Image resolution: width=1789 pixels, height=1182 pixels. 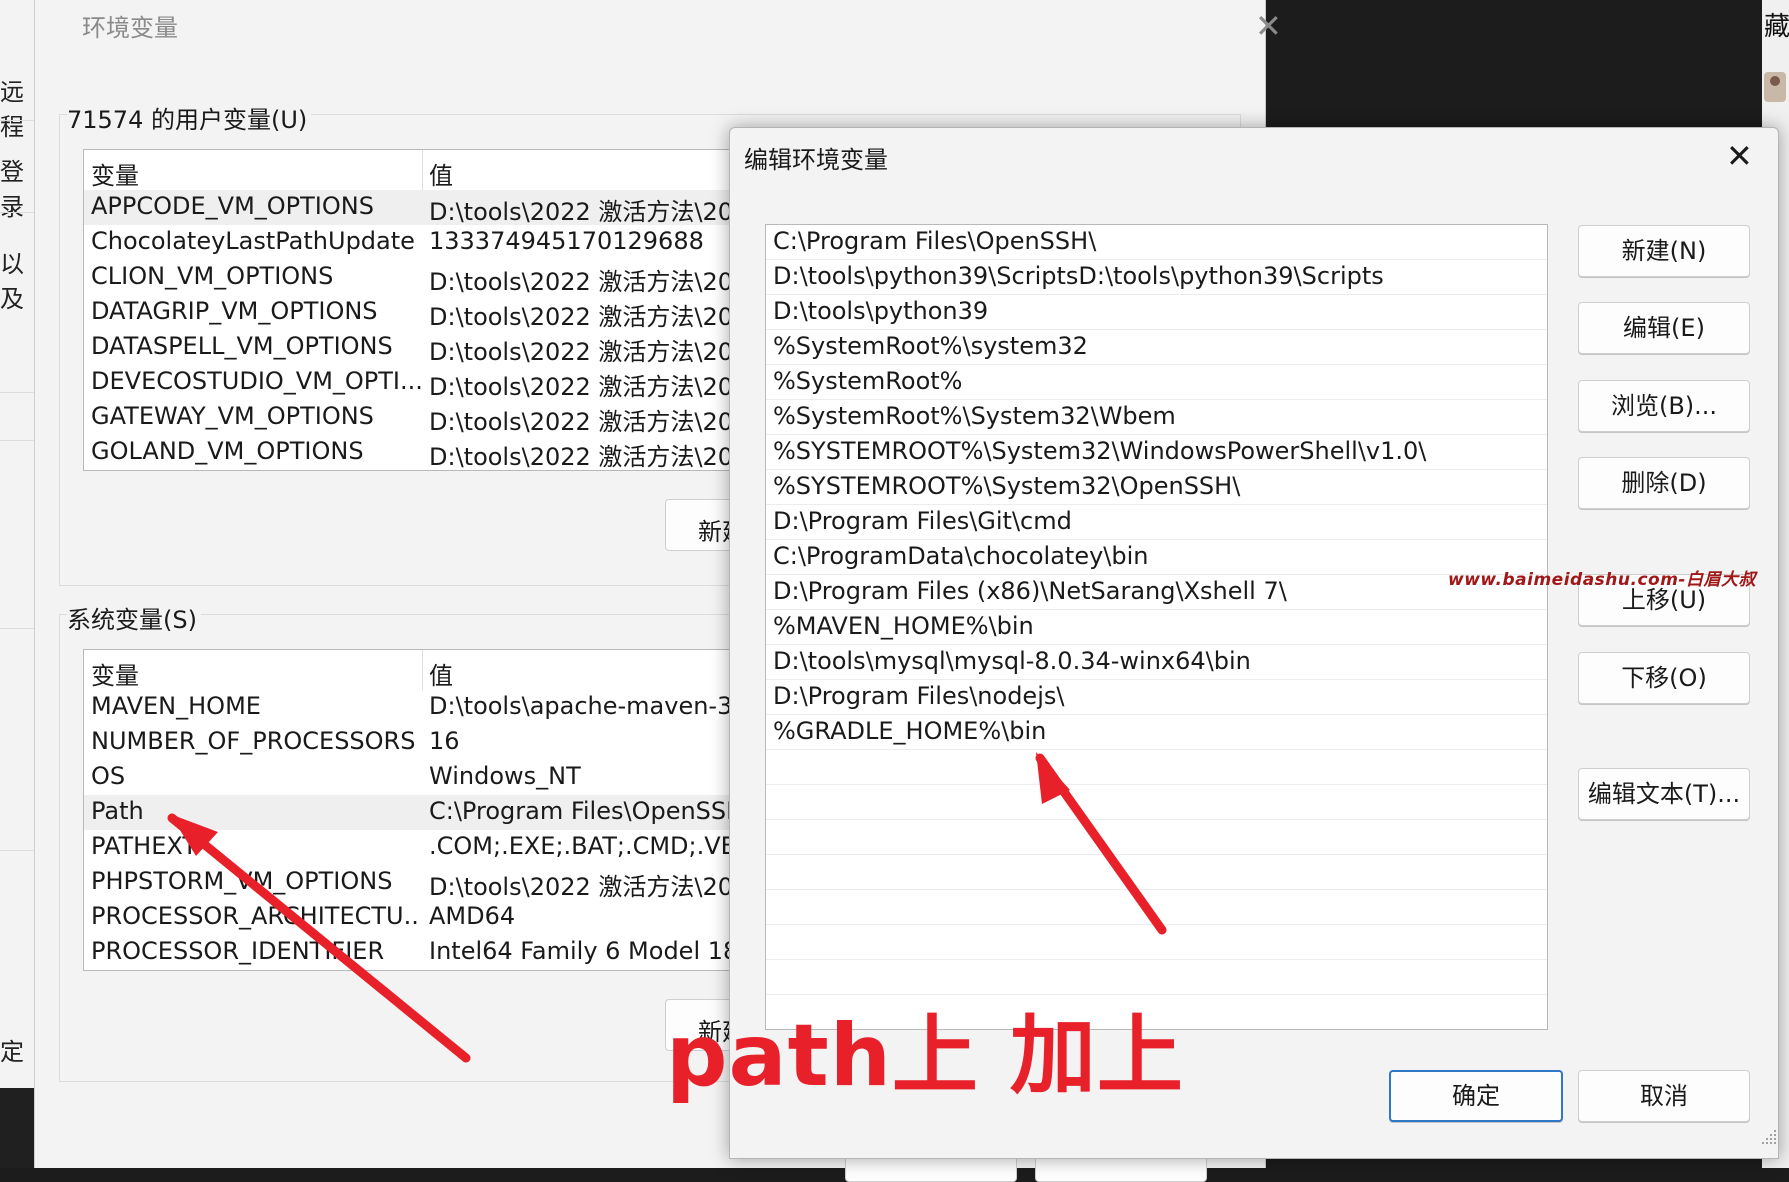 What do you see at coordinates (925, 1056) in the screenshot?
I see `annotation-text: path上 加上` at bounding box center [925, 1056].